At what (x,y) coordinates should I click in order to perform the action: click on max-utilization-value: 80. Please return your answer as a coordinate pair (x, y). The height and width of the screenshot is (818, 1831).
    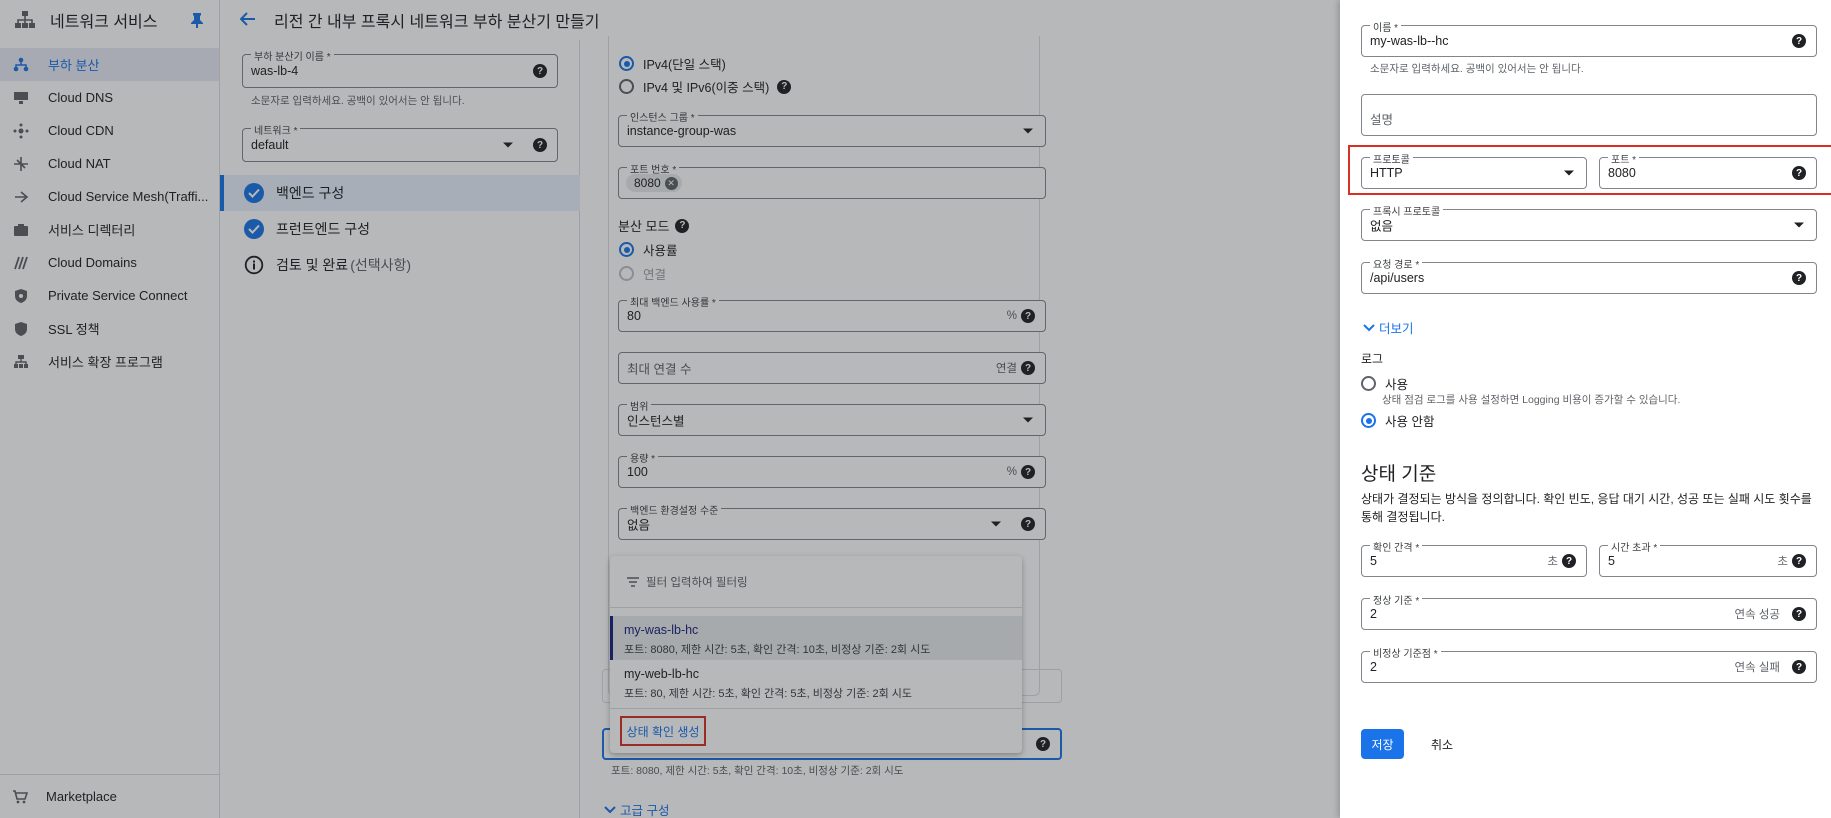
    Looking at the image, I should click on (634, 316).